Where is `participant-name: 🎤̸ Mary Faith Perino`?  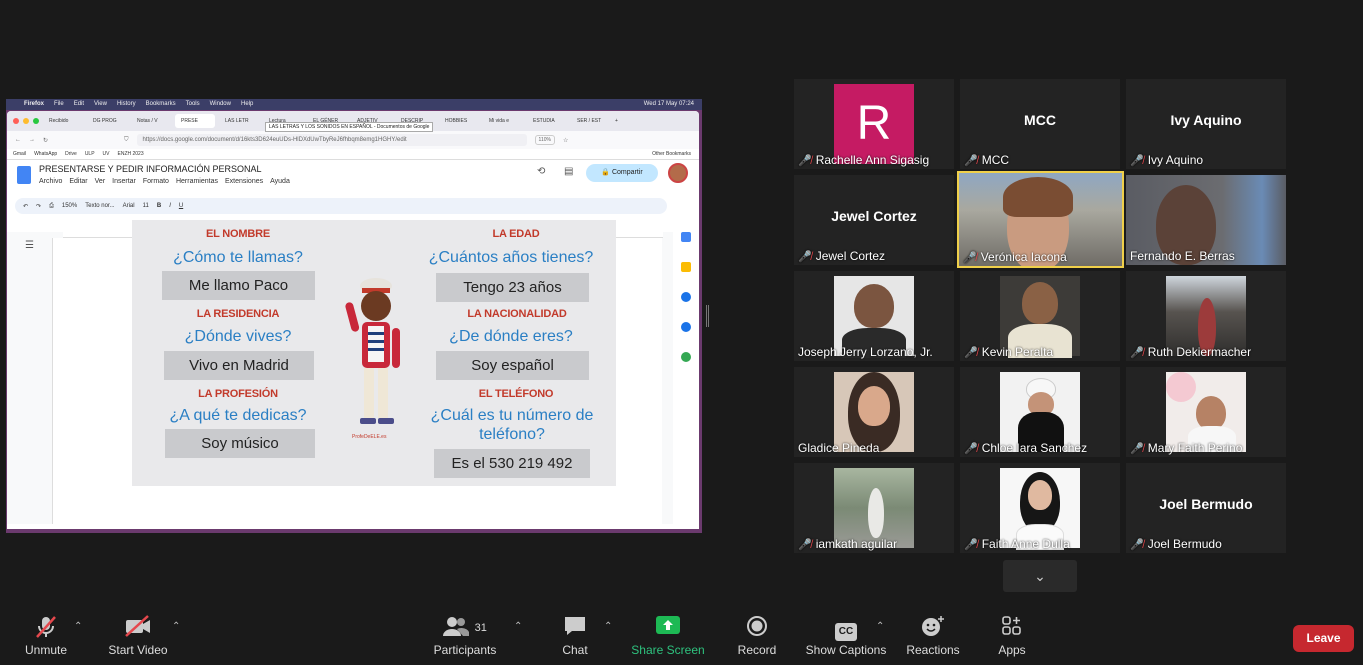
participant-name: 🎤̸ Mary Faith Perino is located at coordinates (1186, 448).